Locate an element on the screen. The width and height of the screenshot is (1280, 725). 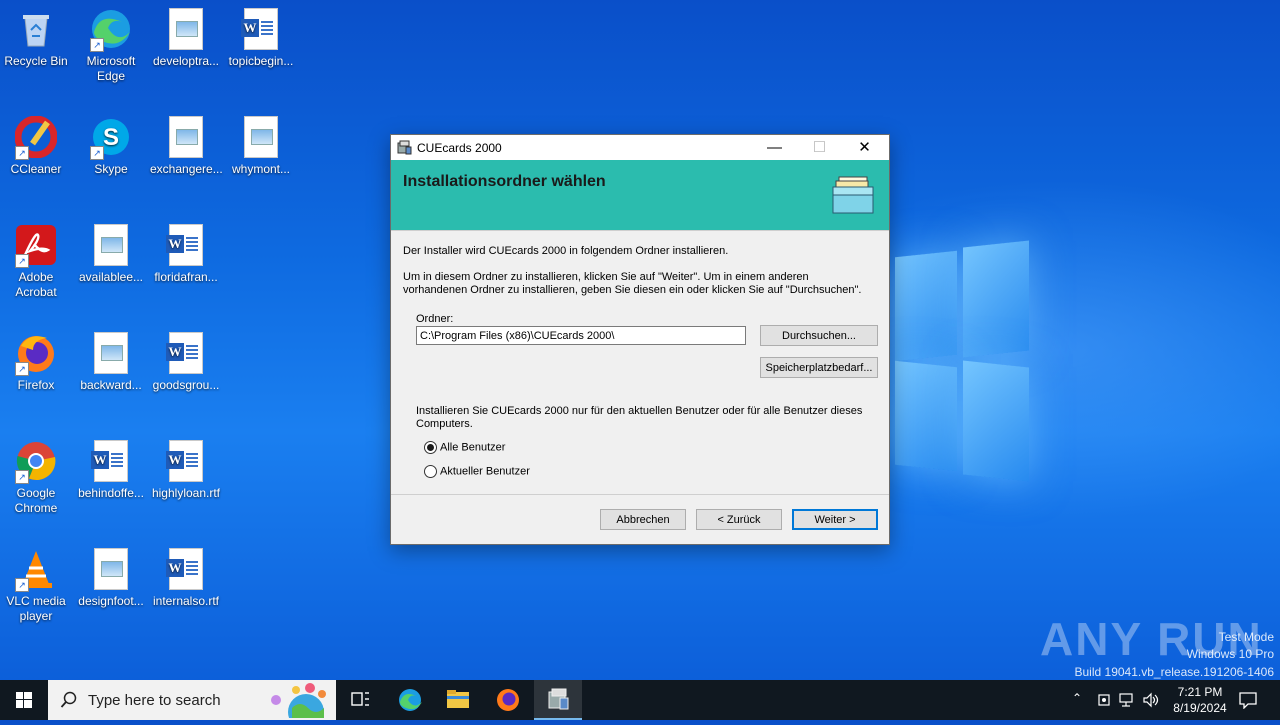
watermark-build: Build 19041.vb_release.191206-1406 is located at coordinates (1174, 672).